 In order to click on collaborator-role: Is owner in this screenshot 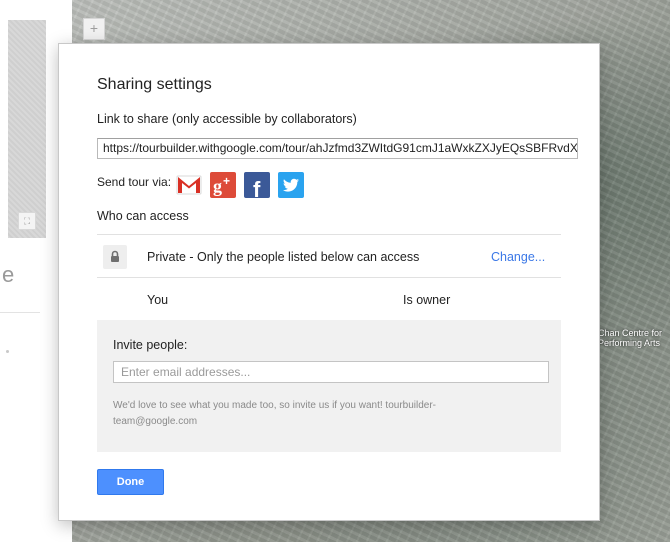, I will do `click(427, 300)`.